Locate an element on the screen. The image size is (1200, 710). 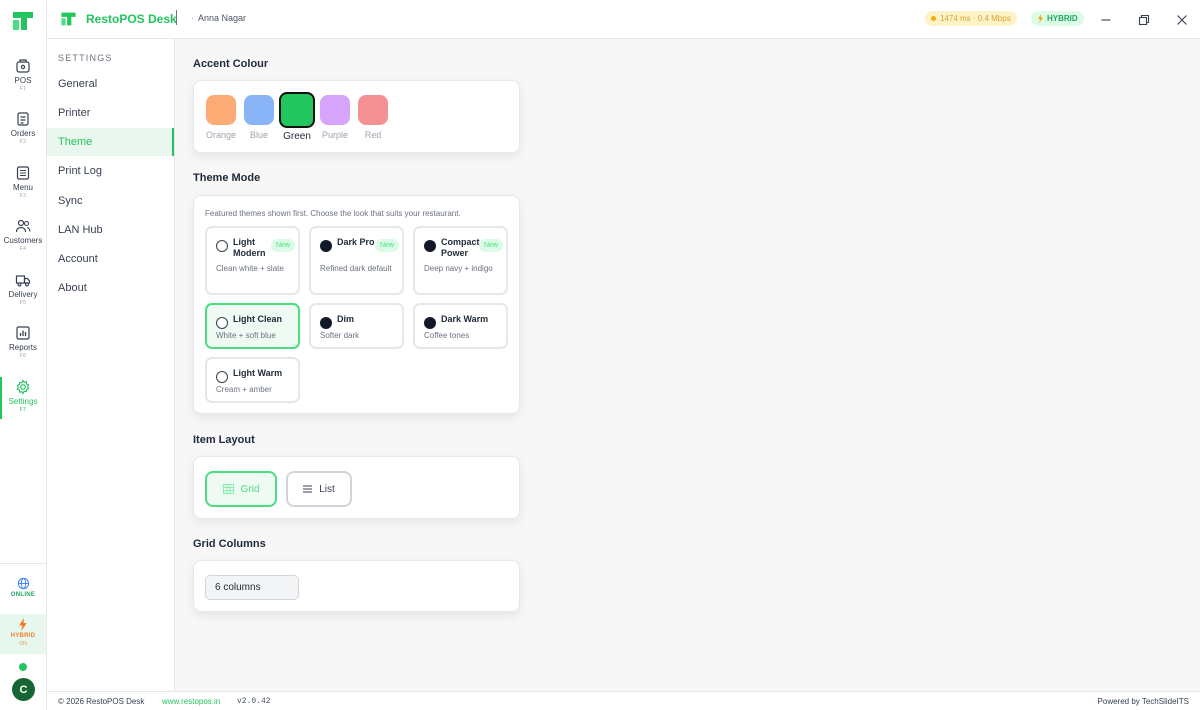
minimize-icon is located at coordinates (1106, 20).